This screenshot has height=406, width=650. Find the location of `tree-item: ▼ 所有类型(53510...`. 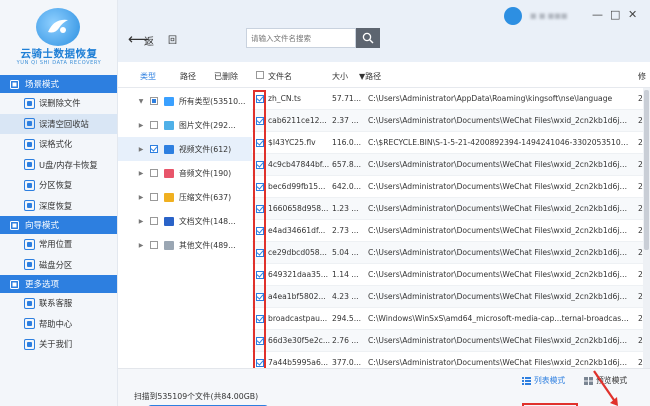

tree-item: ▼ 所有类型(53510... is located at coordinates (185, 101).